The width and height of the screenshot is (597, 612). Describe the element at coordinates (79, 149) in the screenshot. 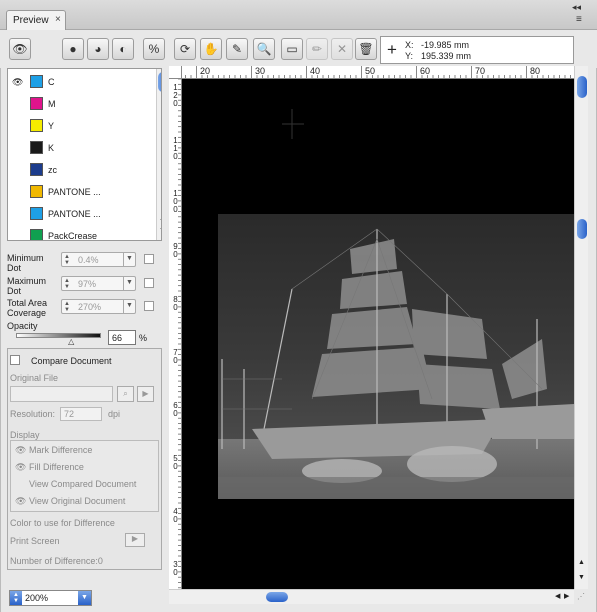

I see `ink-row: K` at that location.